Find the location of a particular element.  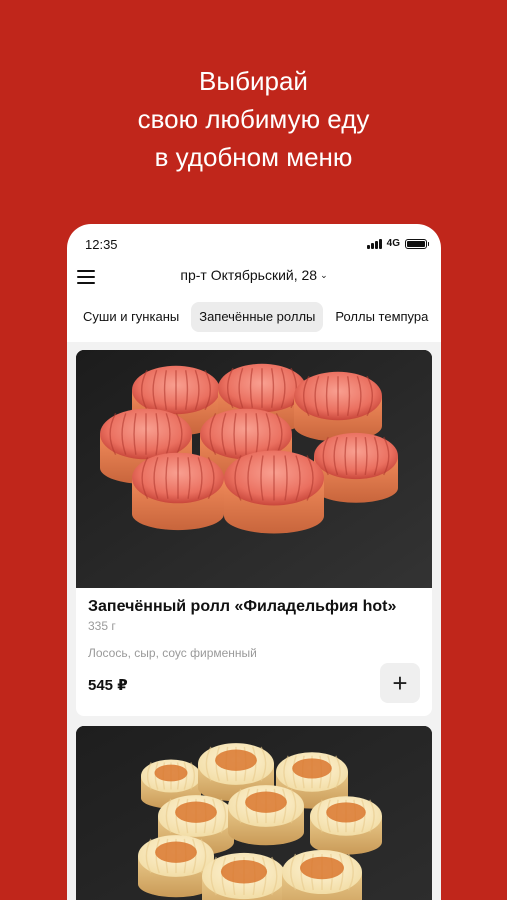

tab-baked-rolls: Запечённые роллы is located at coordinates (257, 317).